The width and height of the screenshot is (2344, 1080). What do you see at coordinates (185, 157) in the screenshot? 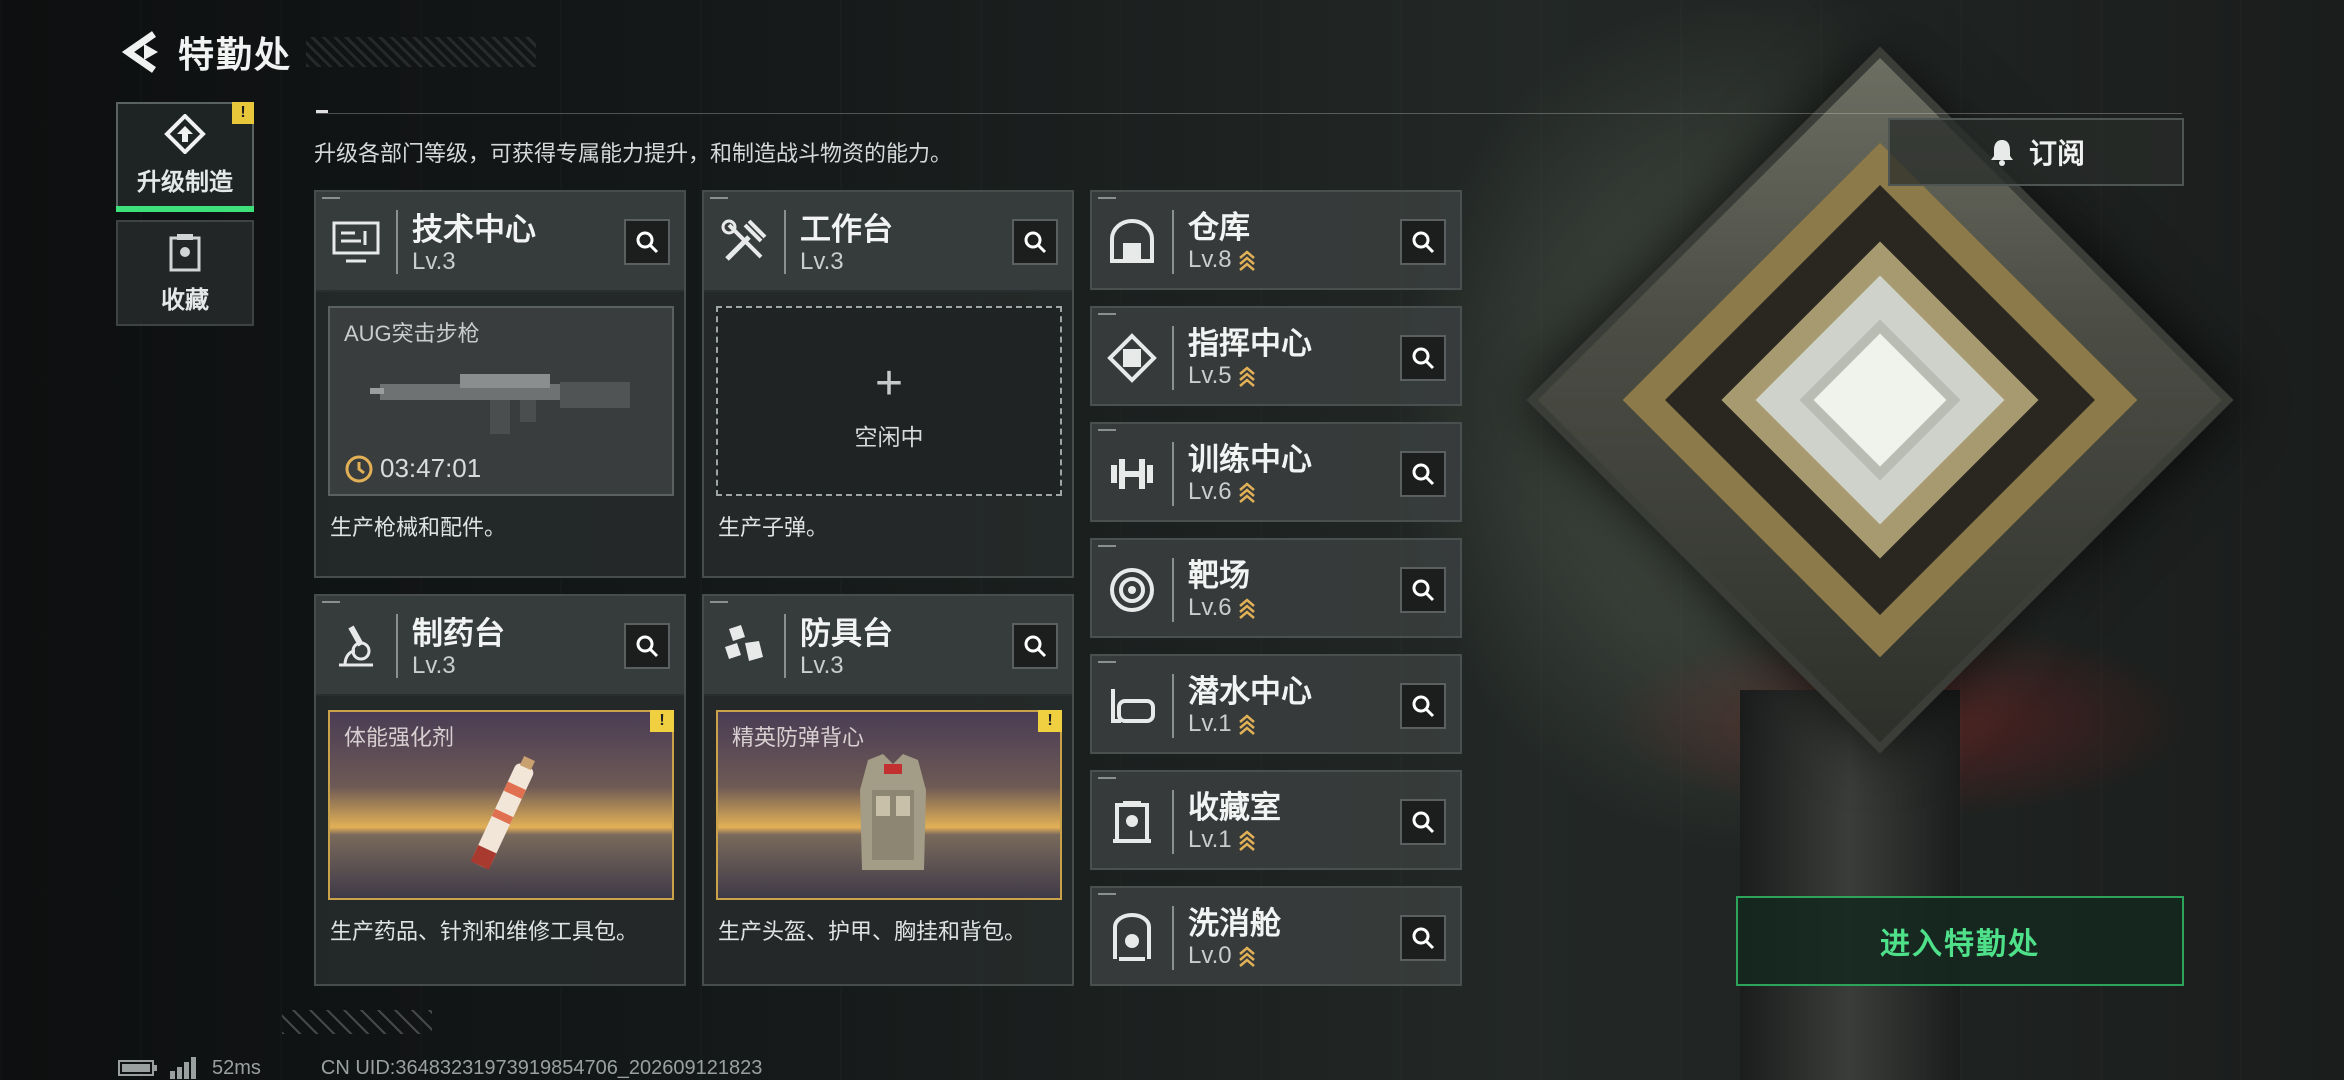
I see `nav-item-upgrade: ! 升级制造` at bounding box center [185, 157].